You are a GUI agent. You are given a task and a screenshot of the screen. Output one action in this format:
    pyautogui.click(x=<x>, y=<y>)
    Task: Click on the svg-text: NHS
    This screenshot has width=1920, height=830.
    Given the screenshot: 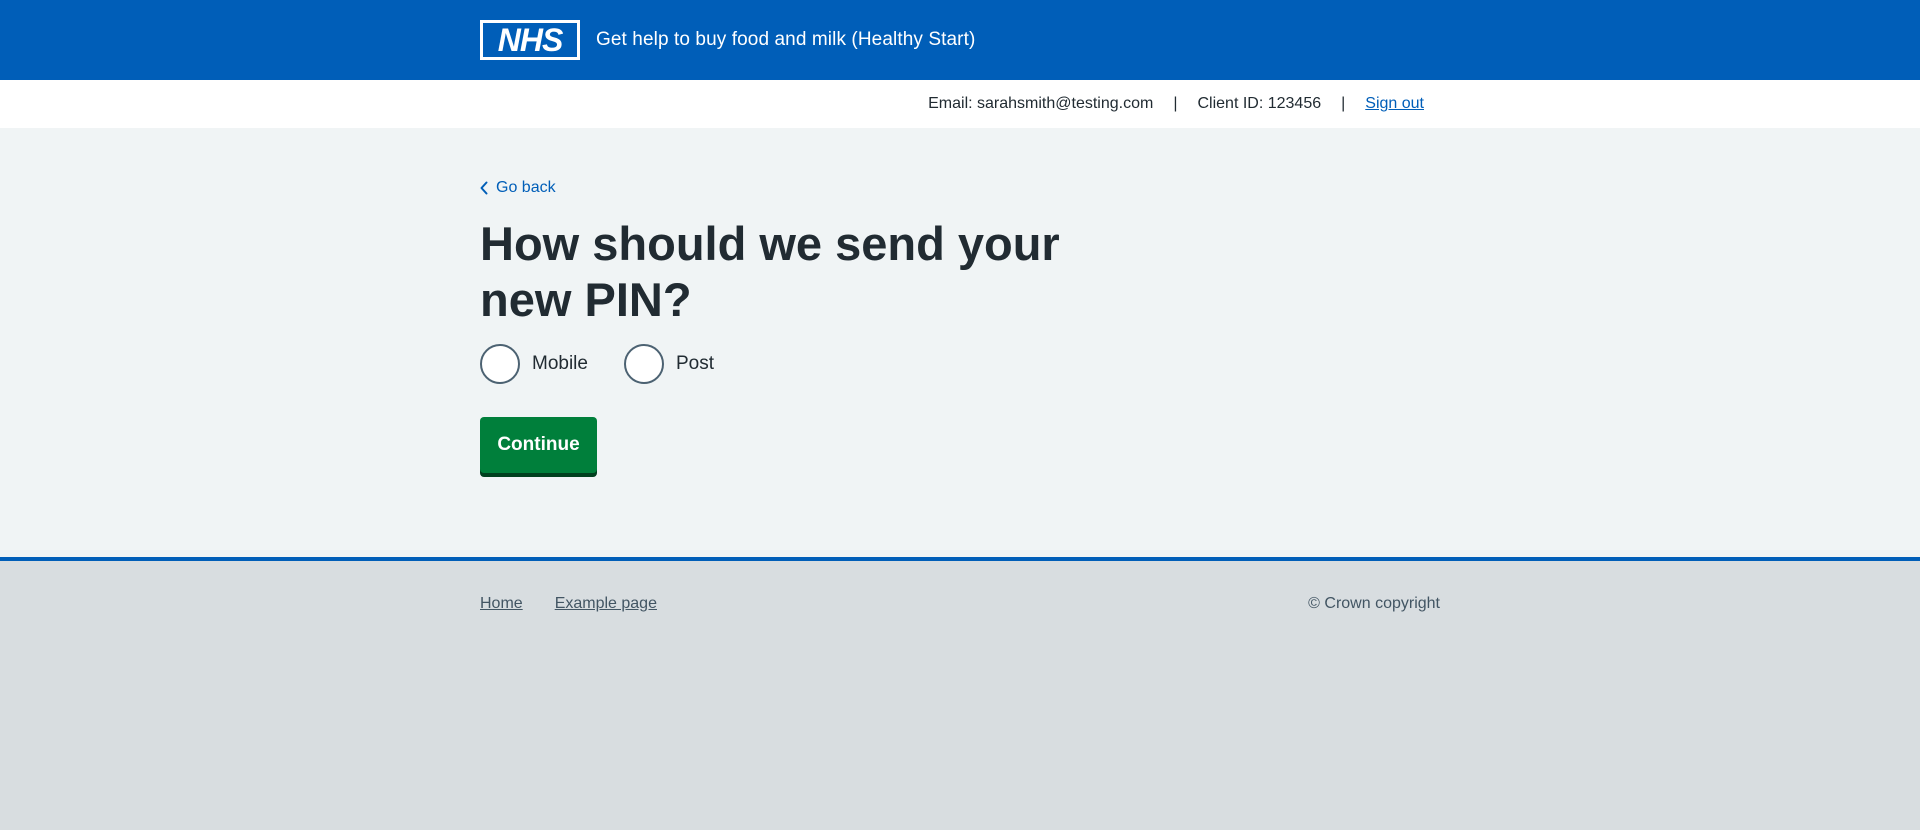 What is the action you would take?
    pyautogui.click(x=531, y=40)
    